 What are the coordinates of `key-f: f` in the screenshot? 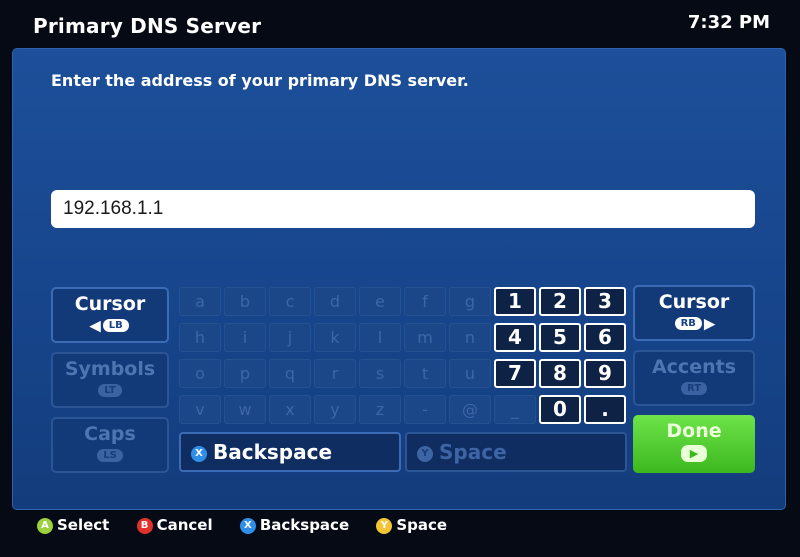 It's located at (425, 301).